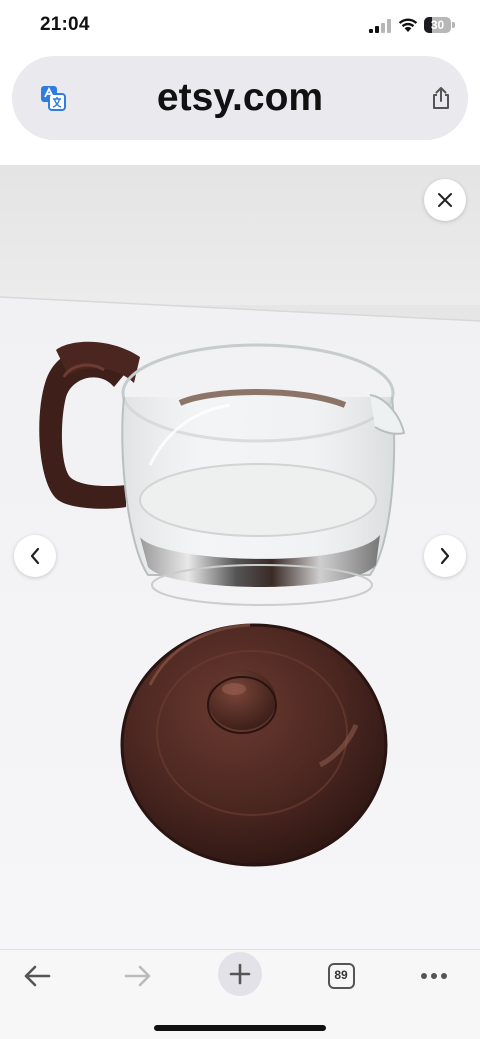 The height and width of the screenshot is (1039, 480). I want to click on arrow-left-icon, so click(37, 976).